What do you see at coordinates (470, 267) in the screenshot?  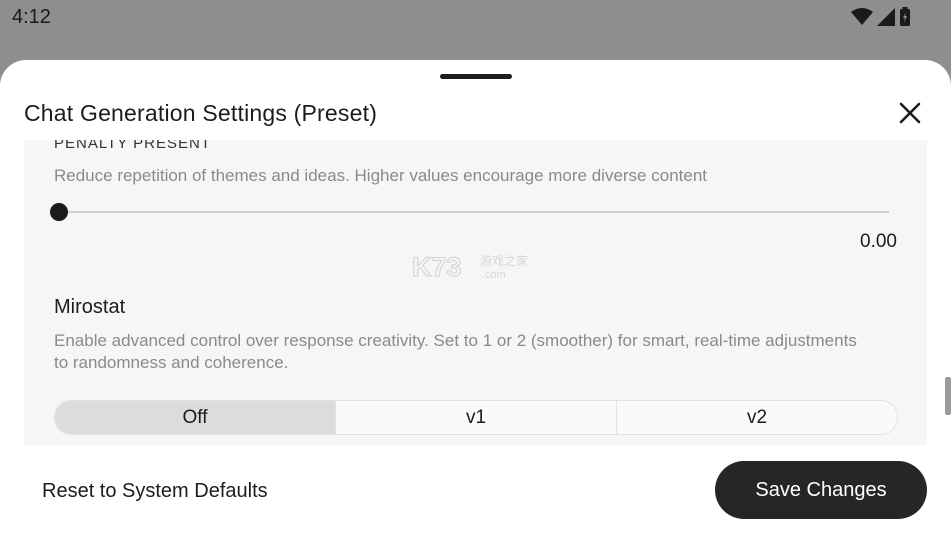 I see `watermark-logo: K73 游戏之家 .com` at bounding box center [470, 267].